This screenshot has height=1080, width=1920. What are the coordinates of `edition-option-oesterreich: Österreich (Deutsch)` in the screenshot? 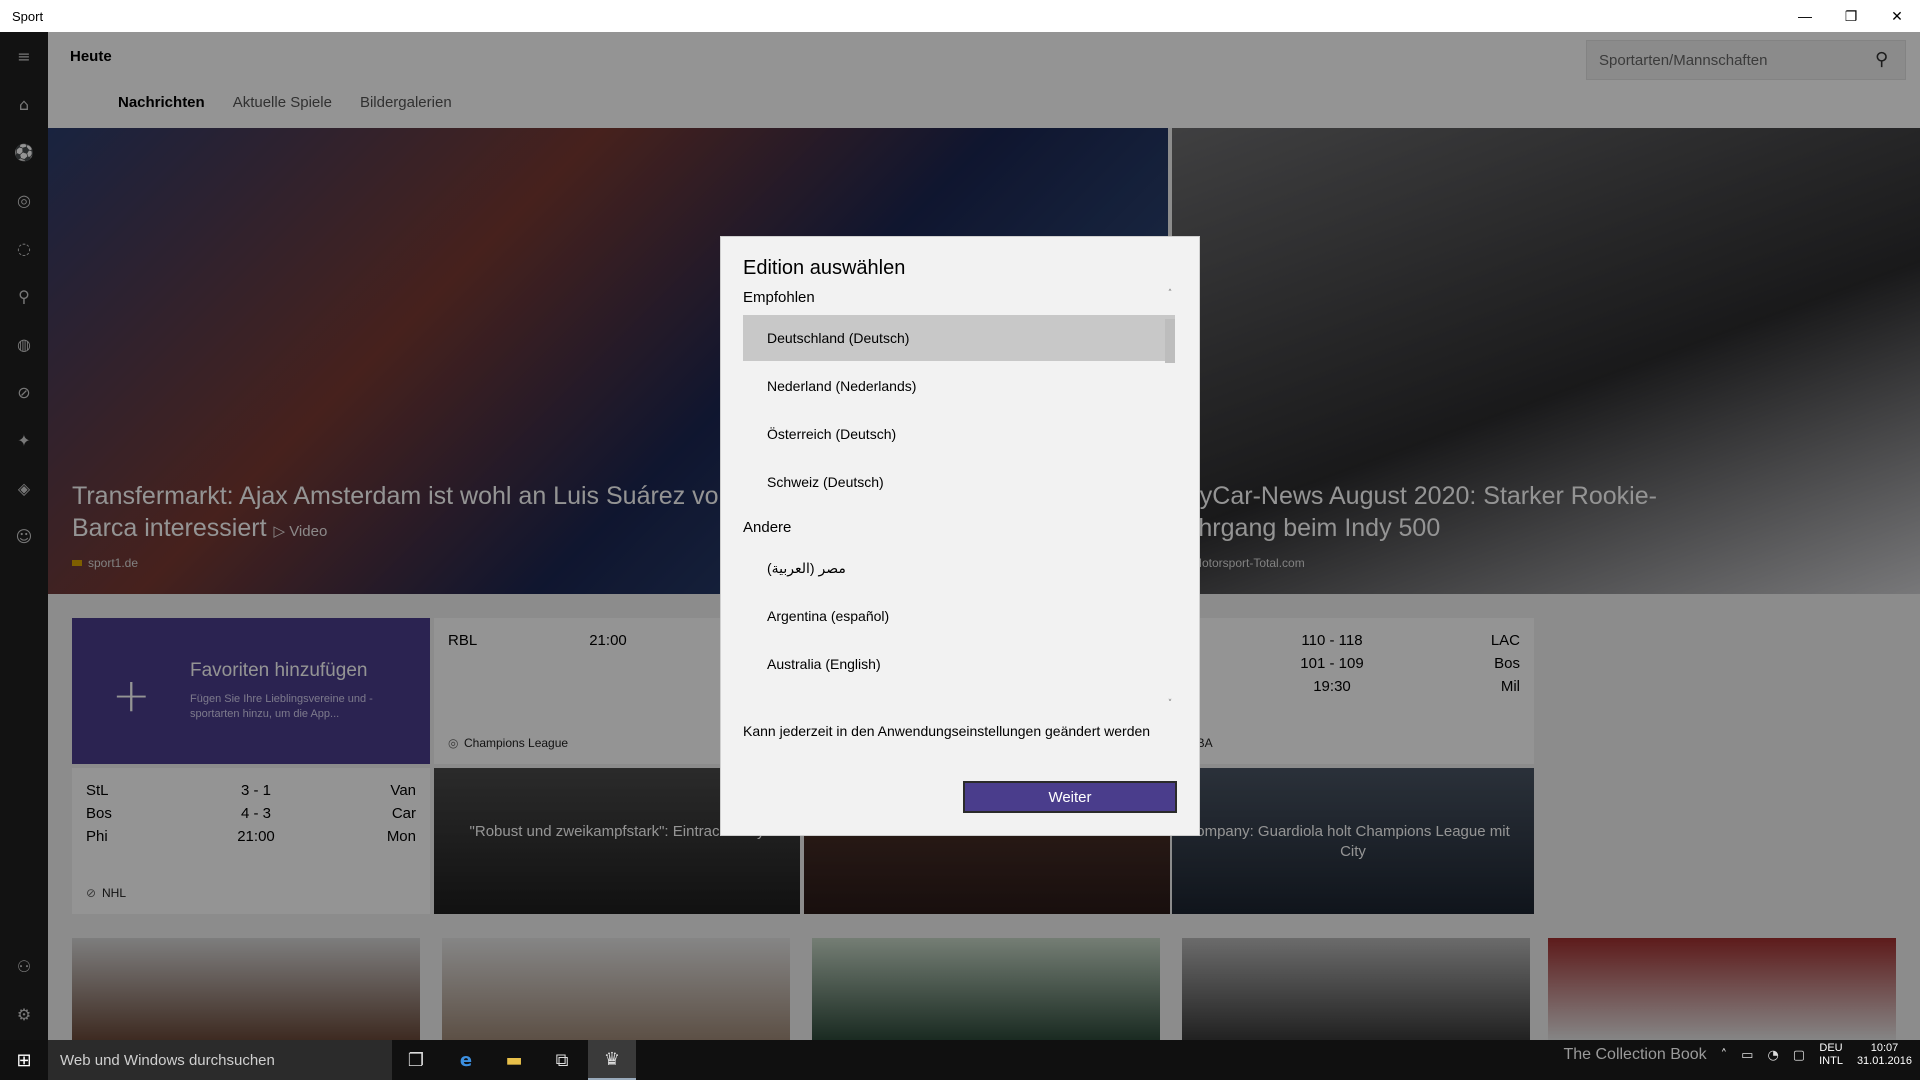 It's located at (959, 434).